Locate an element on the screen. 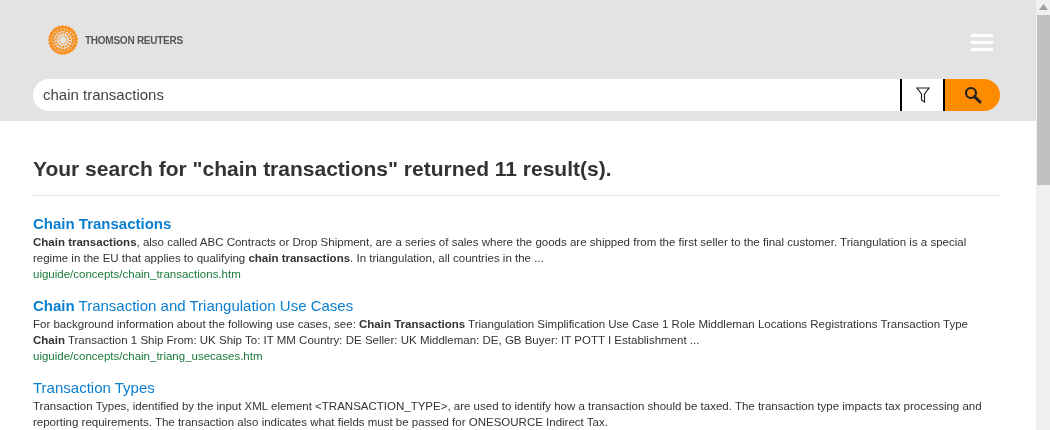 This screenshot has height=430, width=1050. search-button is located at coordinates (972, 95).